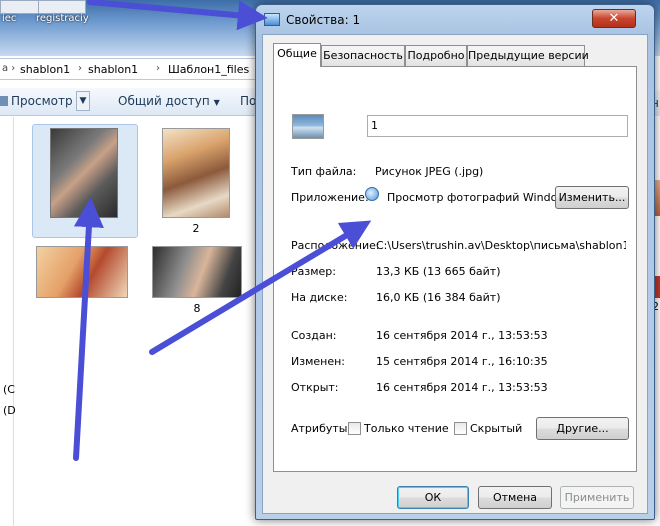 Image resolution: width=660 pixels, height=526 pixels. Describe the element at coordinates (515, 497) in the screenshot. I see `cancel-button: Отмена` at that location.